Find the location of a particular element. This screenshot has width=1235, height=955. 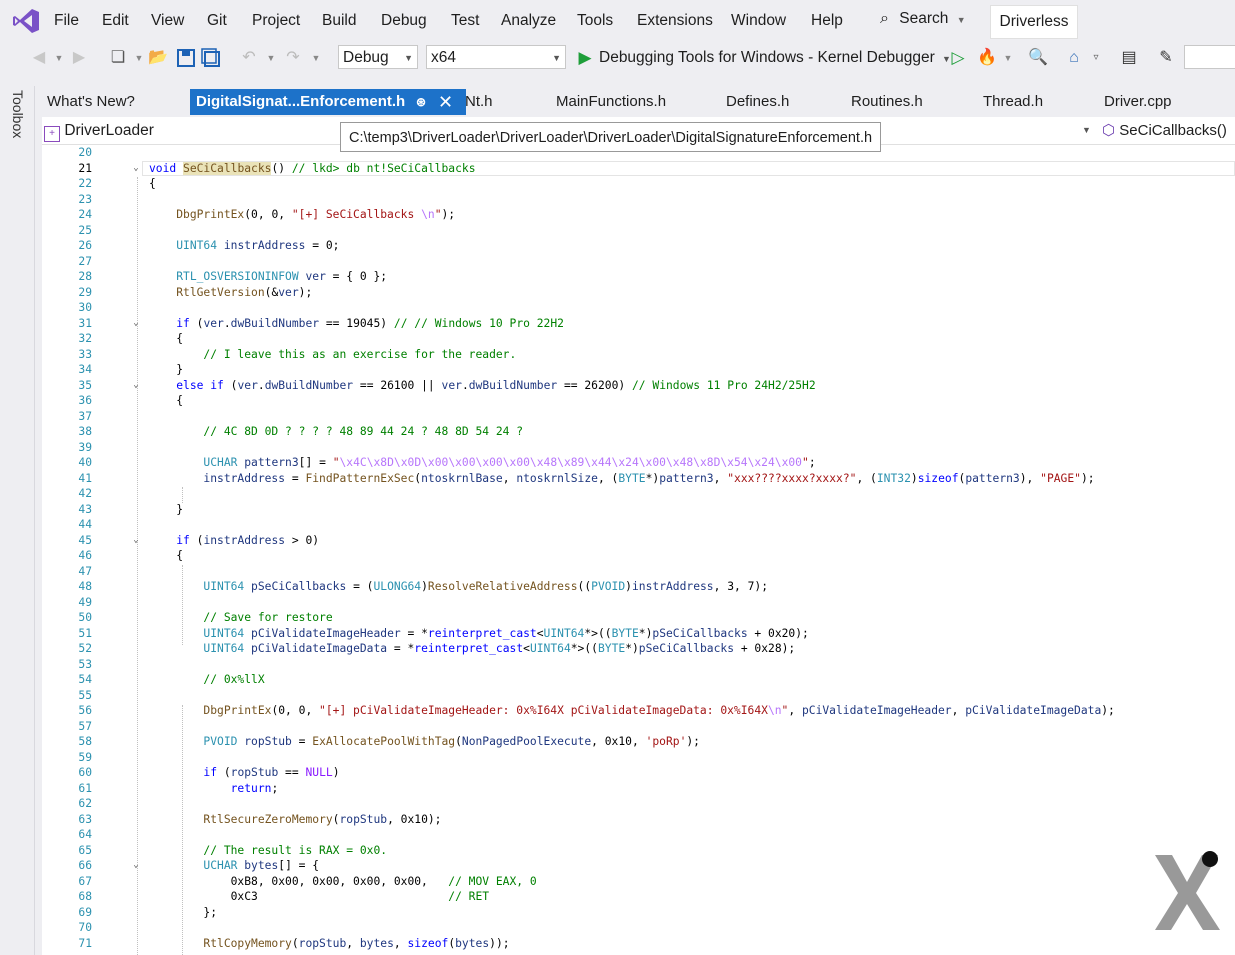

open-file-icon: 📂 is located at coordinates (158, 58).